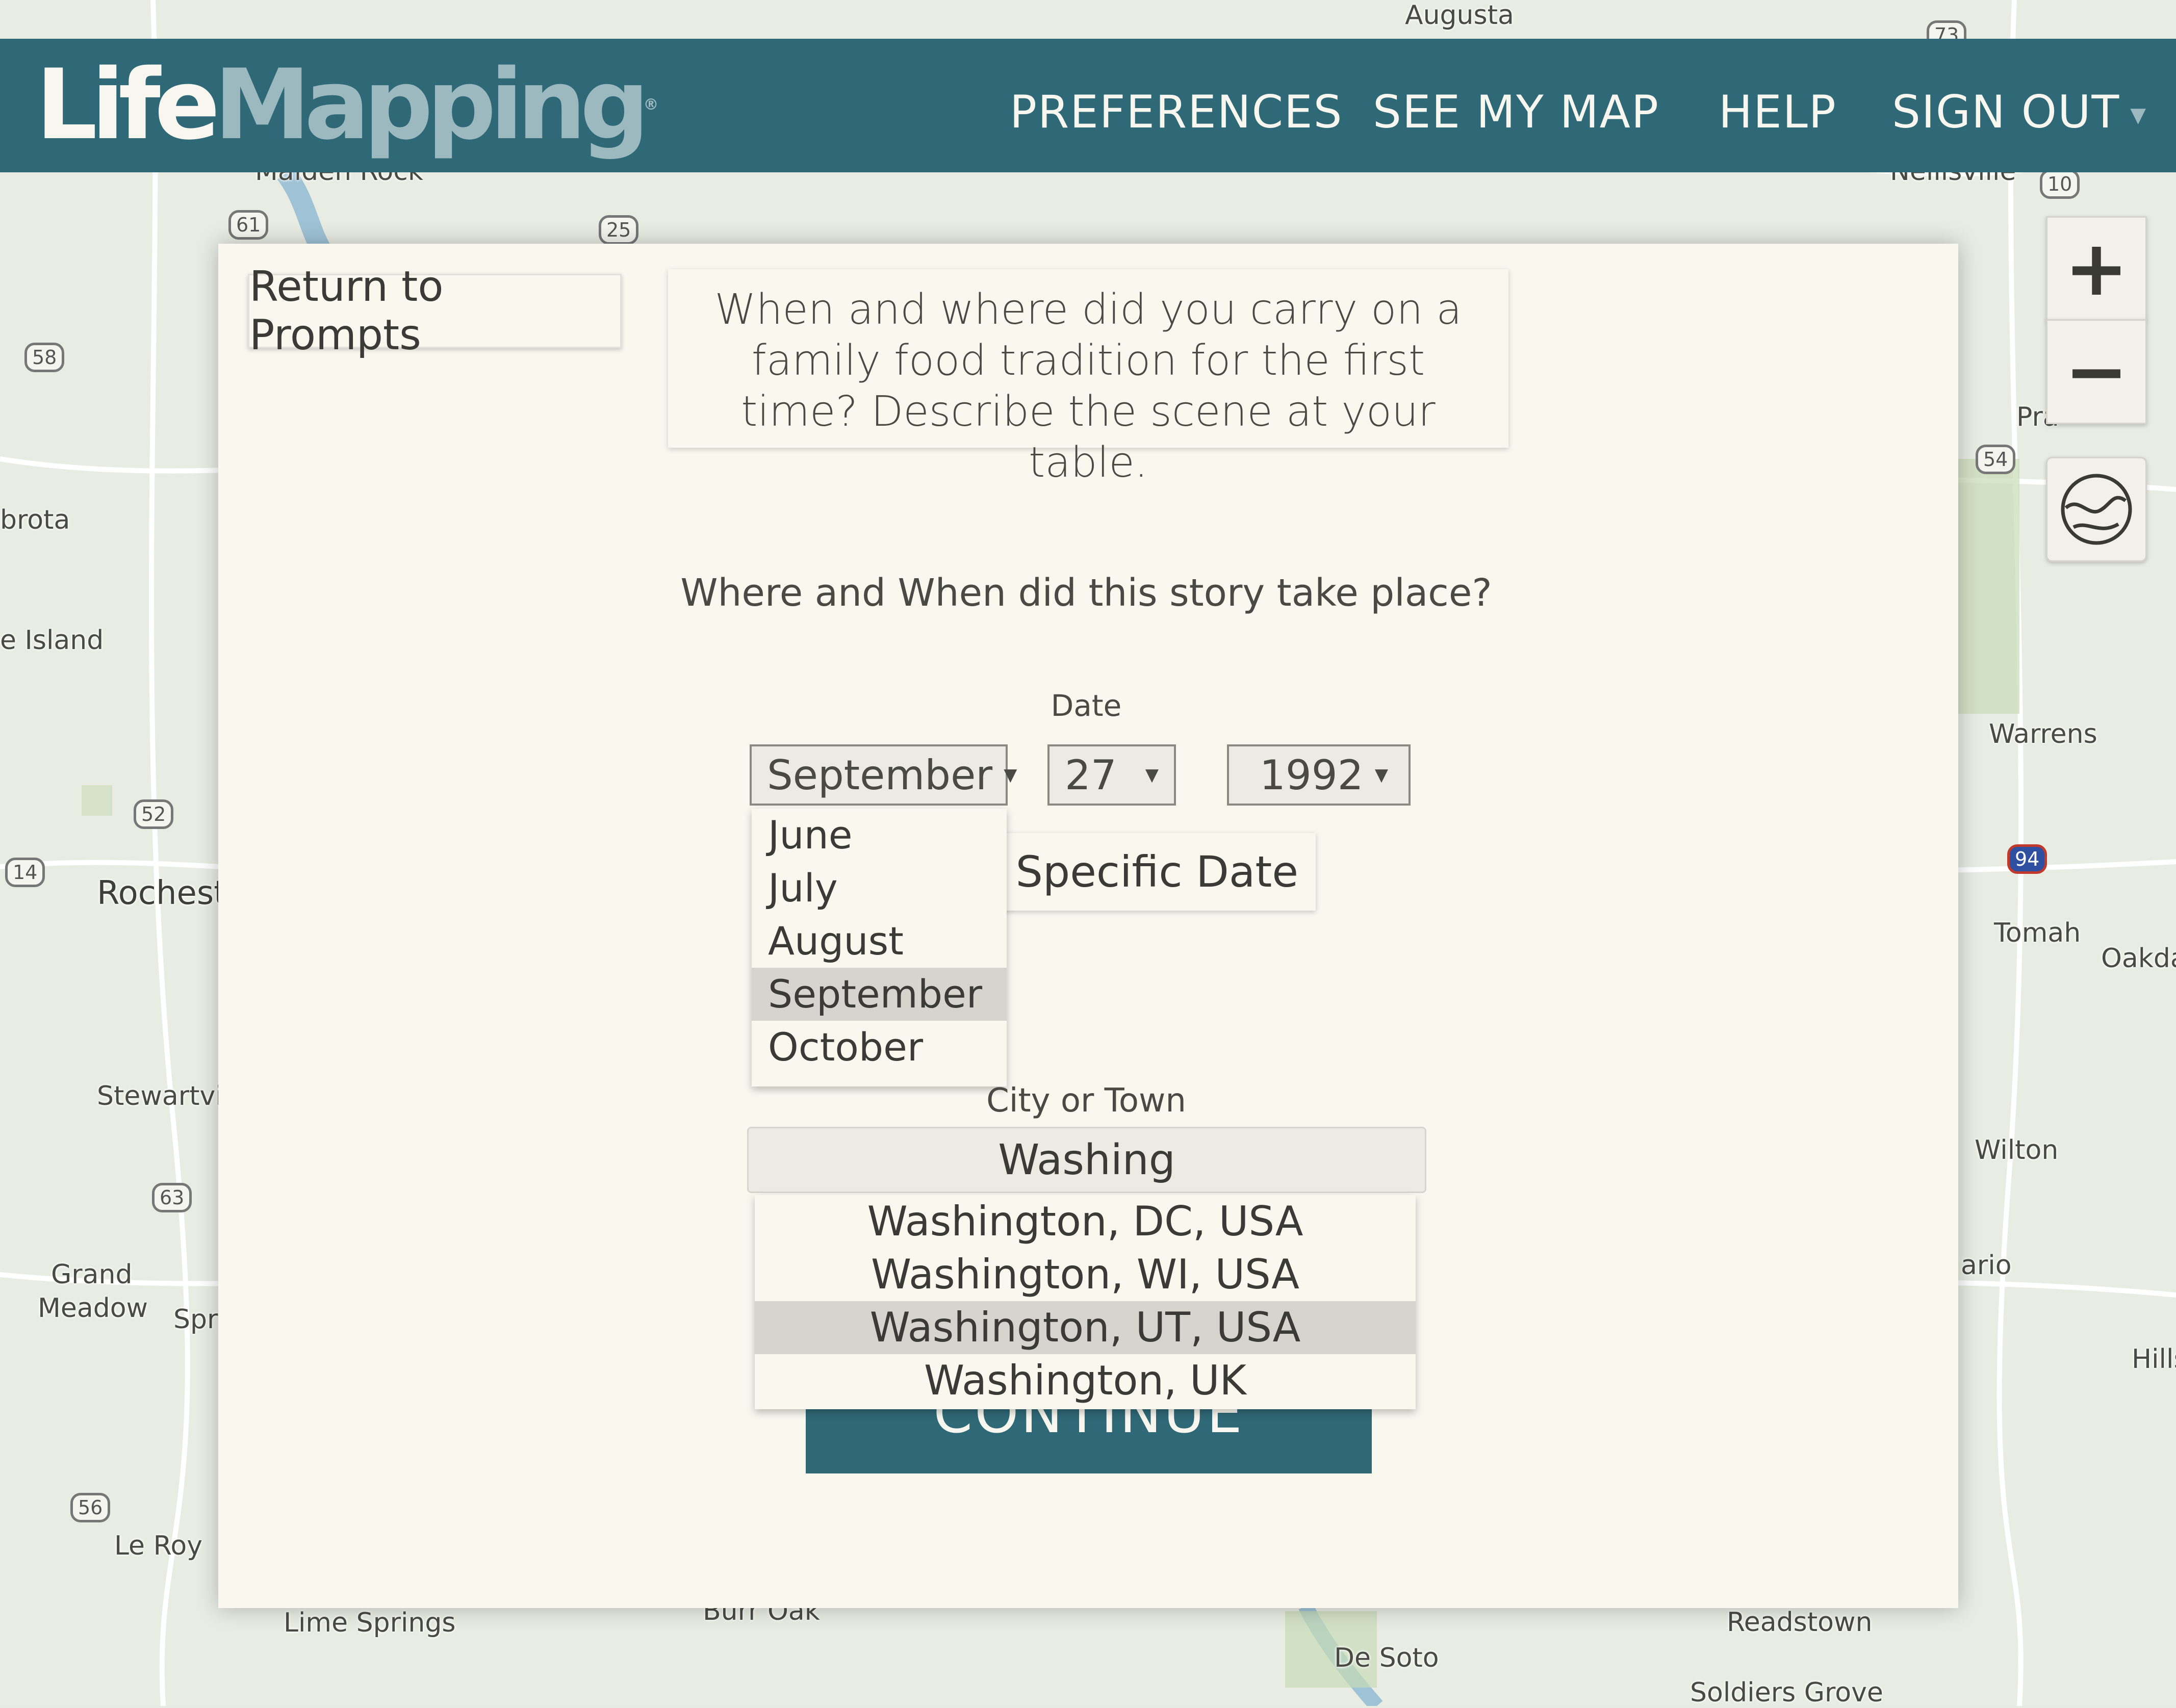  Describe the element at coordinates (2017, 1150) in the screenshot. I see `map-label: Wilton` at that location.